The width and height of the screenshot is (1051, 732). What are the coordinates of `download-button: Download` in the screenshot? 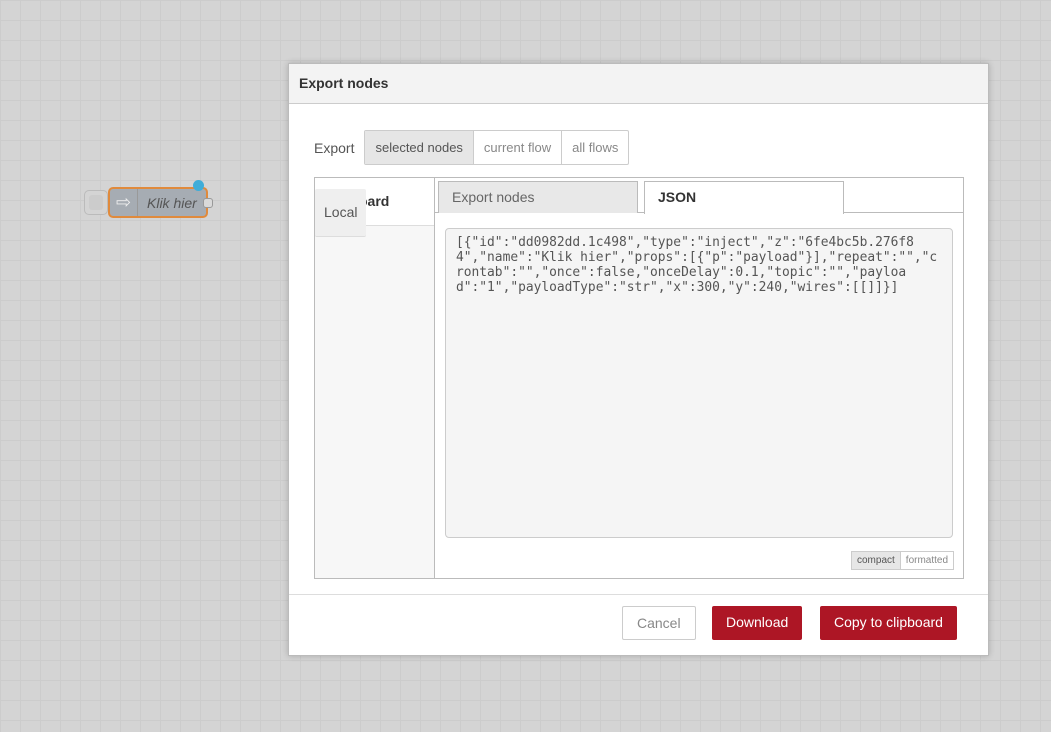 It's located at (757, 623).